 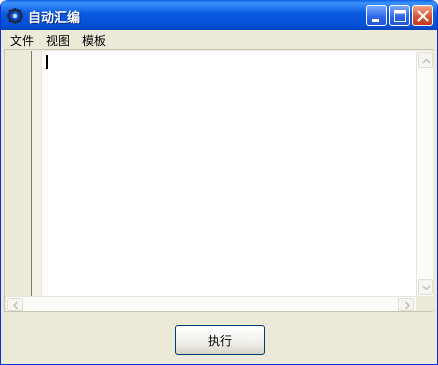 I want to click on menu-file: 文件, so click(x=22, y=40).